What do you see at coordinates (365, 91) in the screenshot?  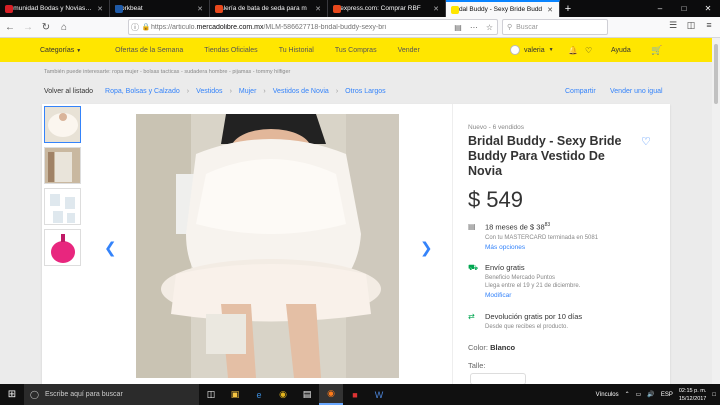 I see `breadcrumb-link: Otros Largos` at bounding box center [365, 91].